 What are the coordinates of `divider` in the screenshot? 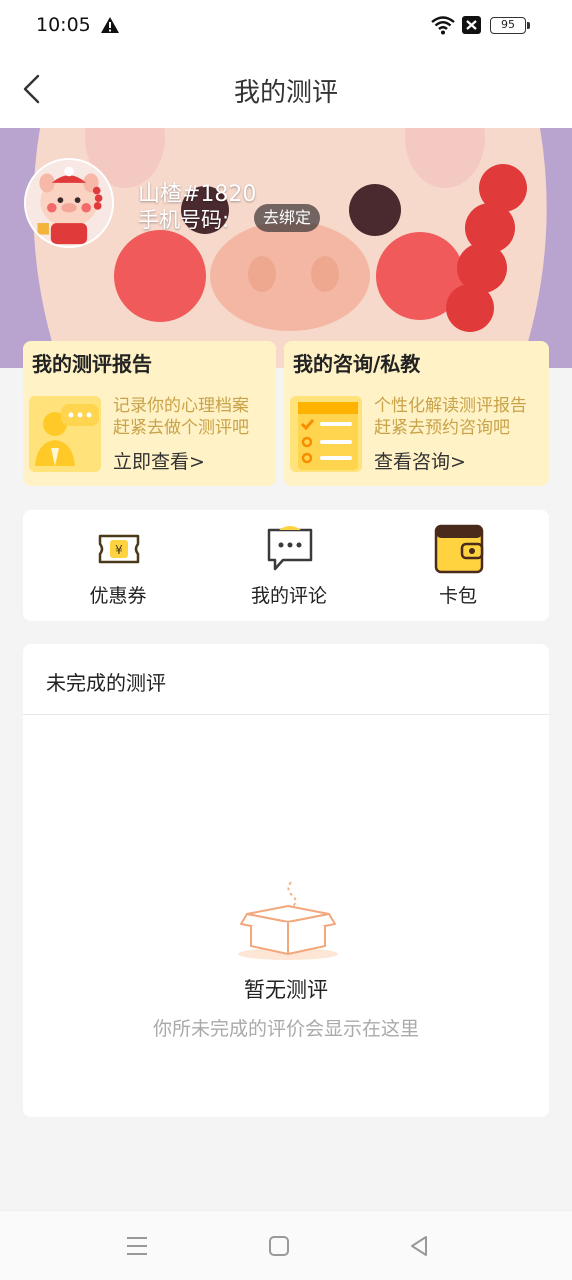 It's located at (286, 714).